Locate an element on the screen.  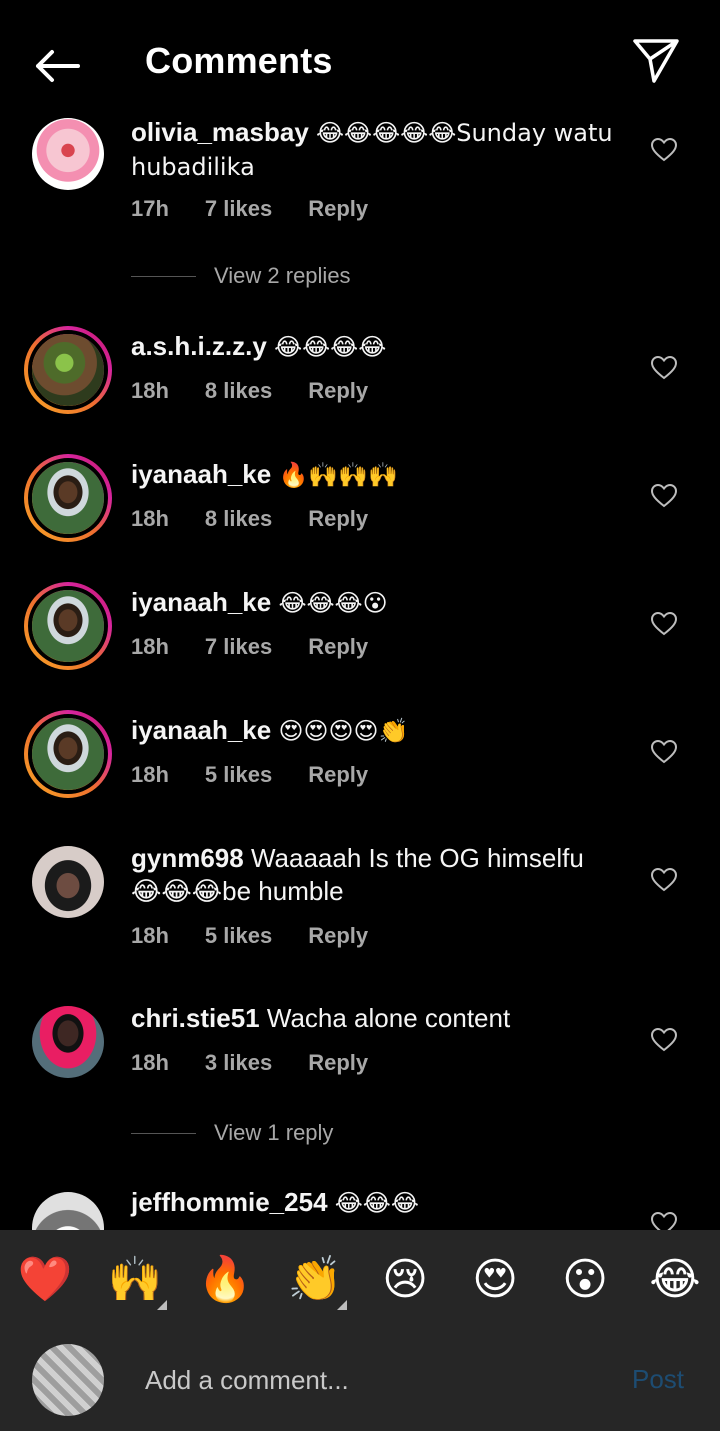
user-avatar is located at coordinates (68, 1380).